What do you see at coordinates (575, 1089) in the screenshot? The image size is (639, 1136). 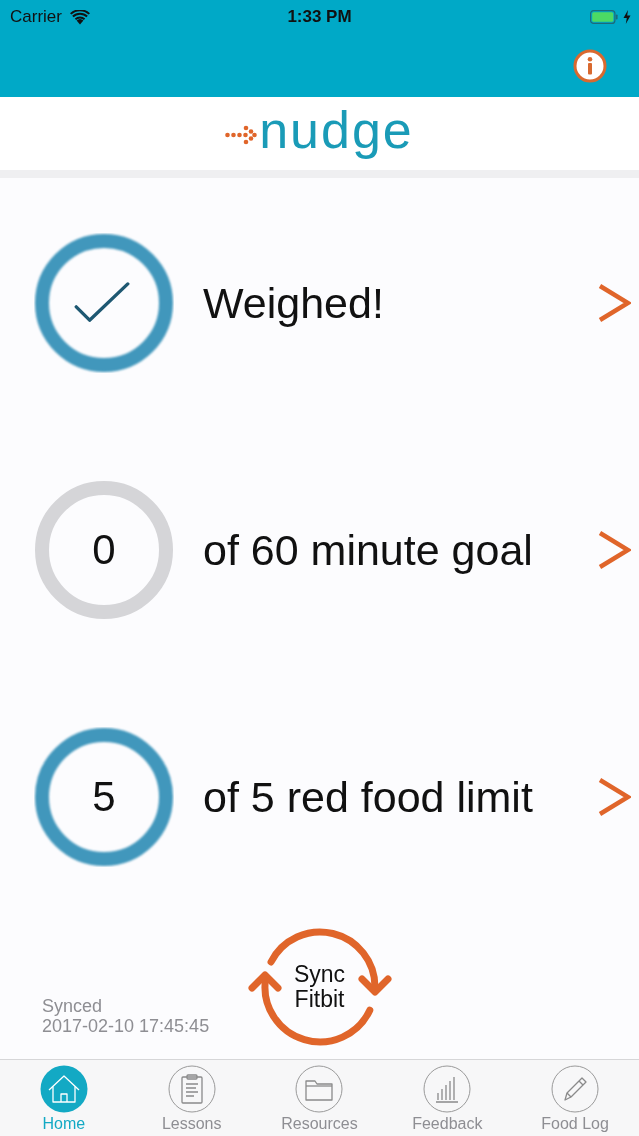 I see `pencil-icon` at bounding box center [575, 1089].